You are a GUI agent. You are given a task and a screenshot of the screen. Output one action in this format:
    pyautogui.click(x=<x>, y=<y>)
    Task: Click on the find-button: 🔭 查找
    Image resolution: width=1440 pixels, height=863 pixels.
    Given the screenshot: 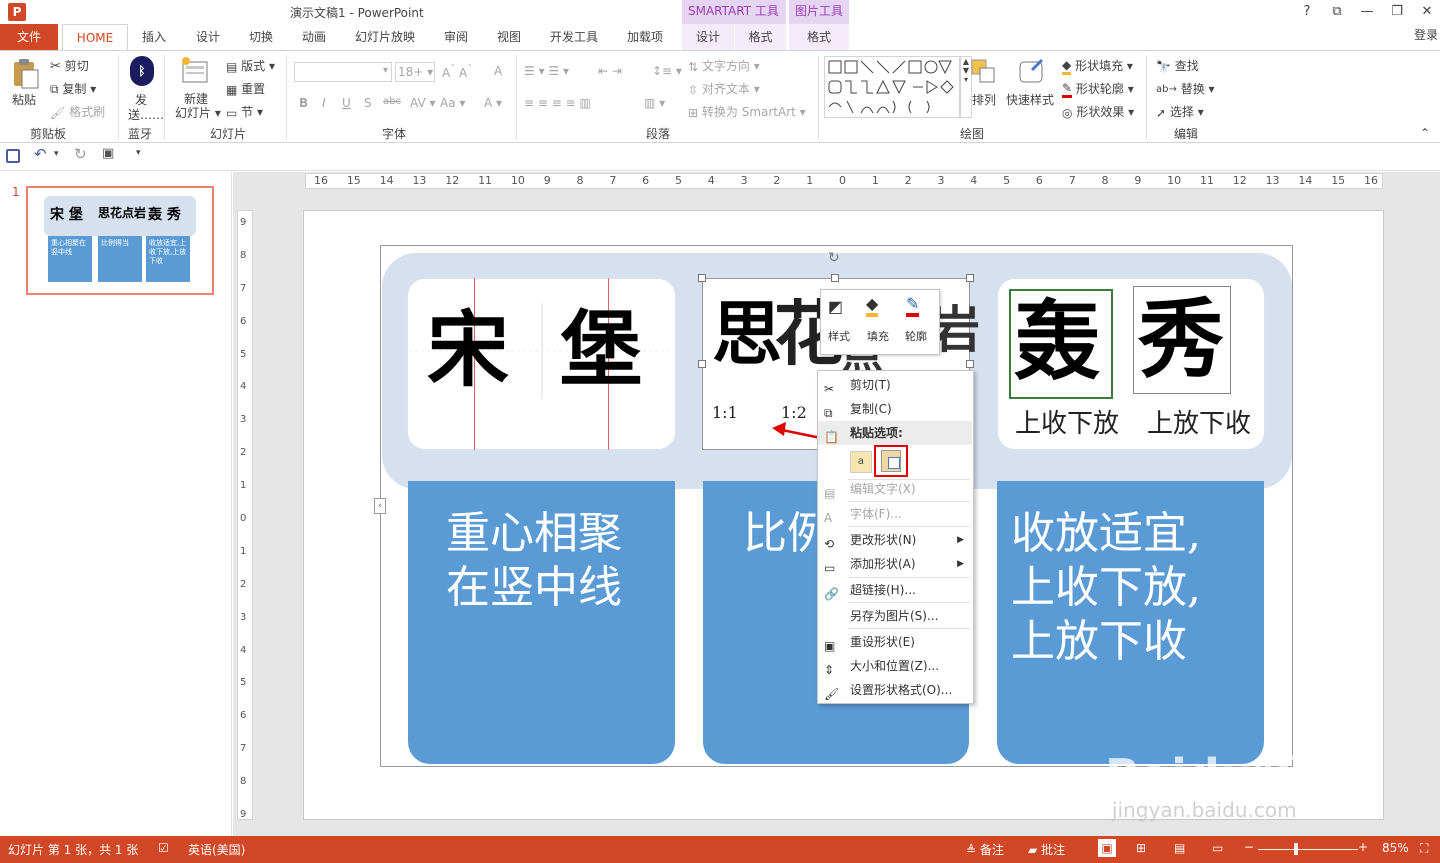 What is the action you would take?
    pyautogui.click(x=1177, y=65)
    